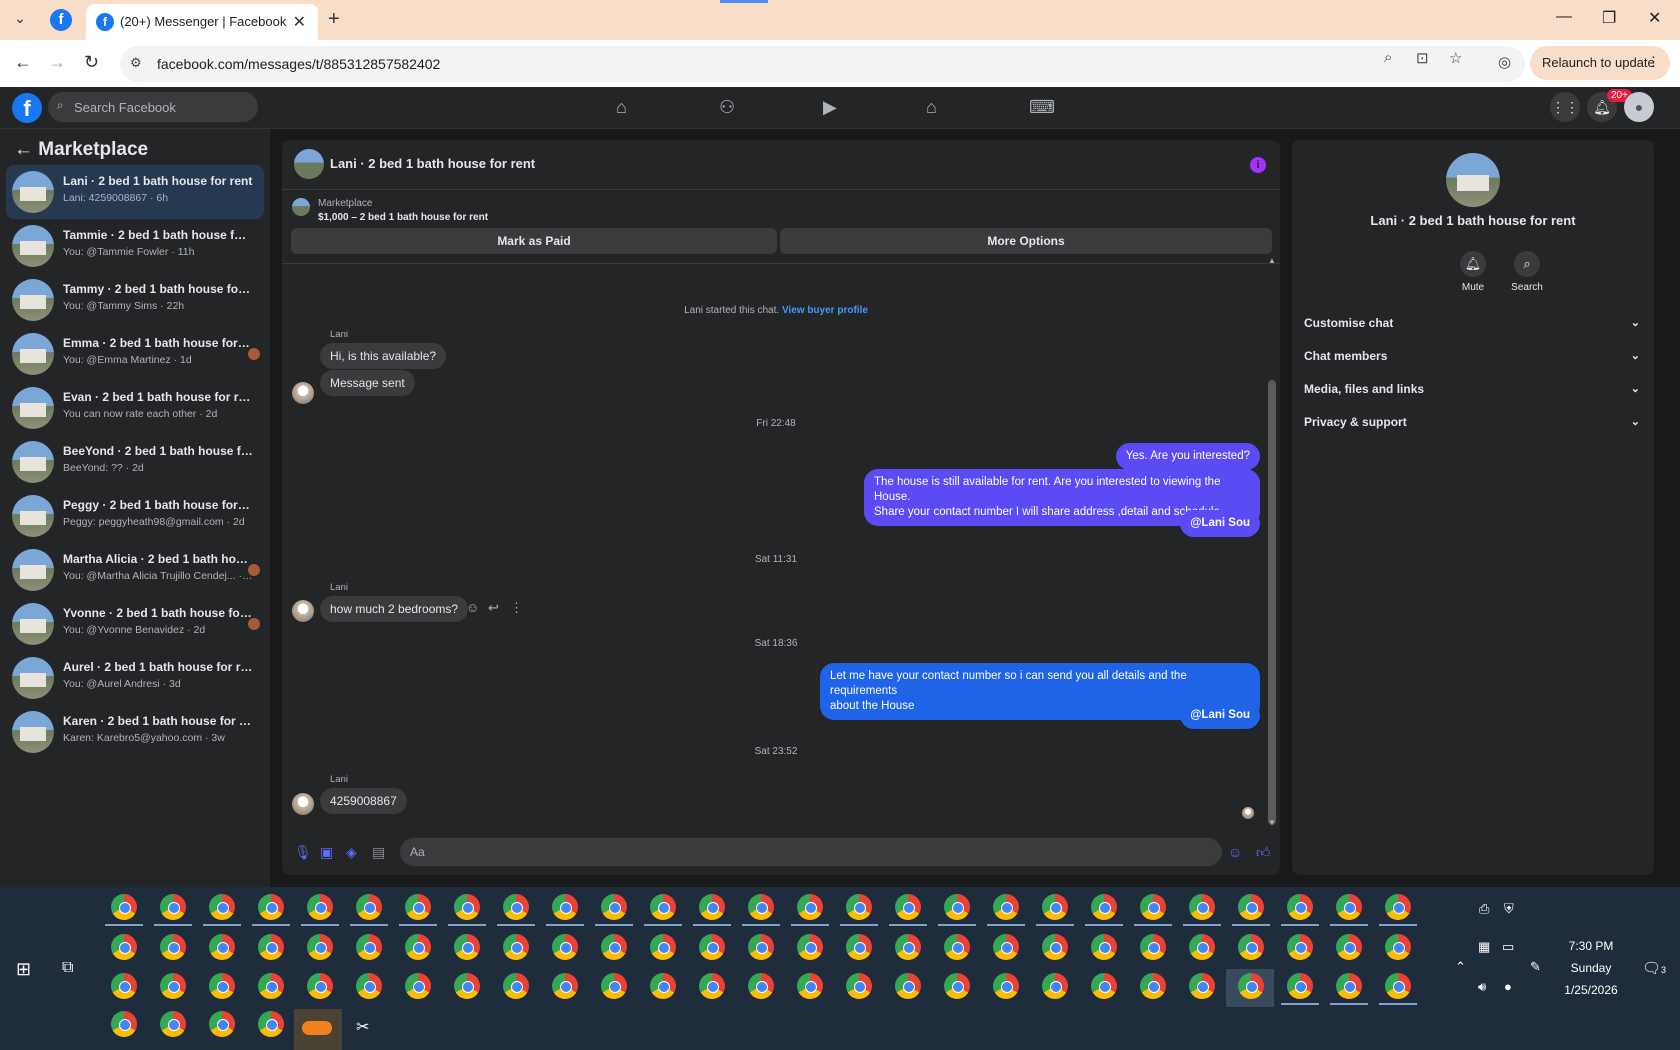 This screenshot has height=1050, width=1680. I want to click on sticker-icon: ◈, so click(351, 852).